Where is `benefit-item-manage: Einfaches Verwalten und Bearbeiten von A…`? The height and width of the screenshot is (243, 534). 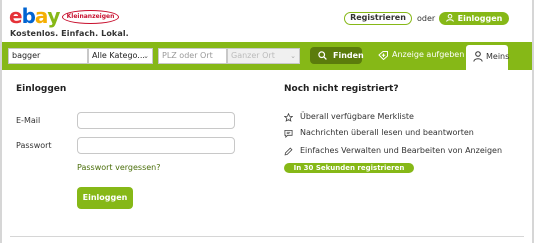
benefit-item-manage: Einfaches Verwalten und Bearbeiten von A… is located at coordinates (393, 151).